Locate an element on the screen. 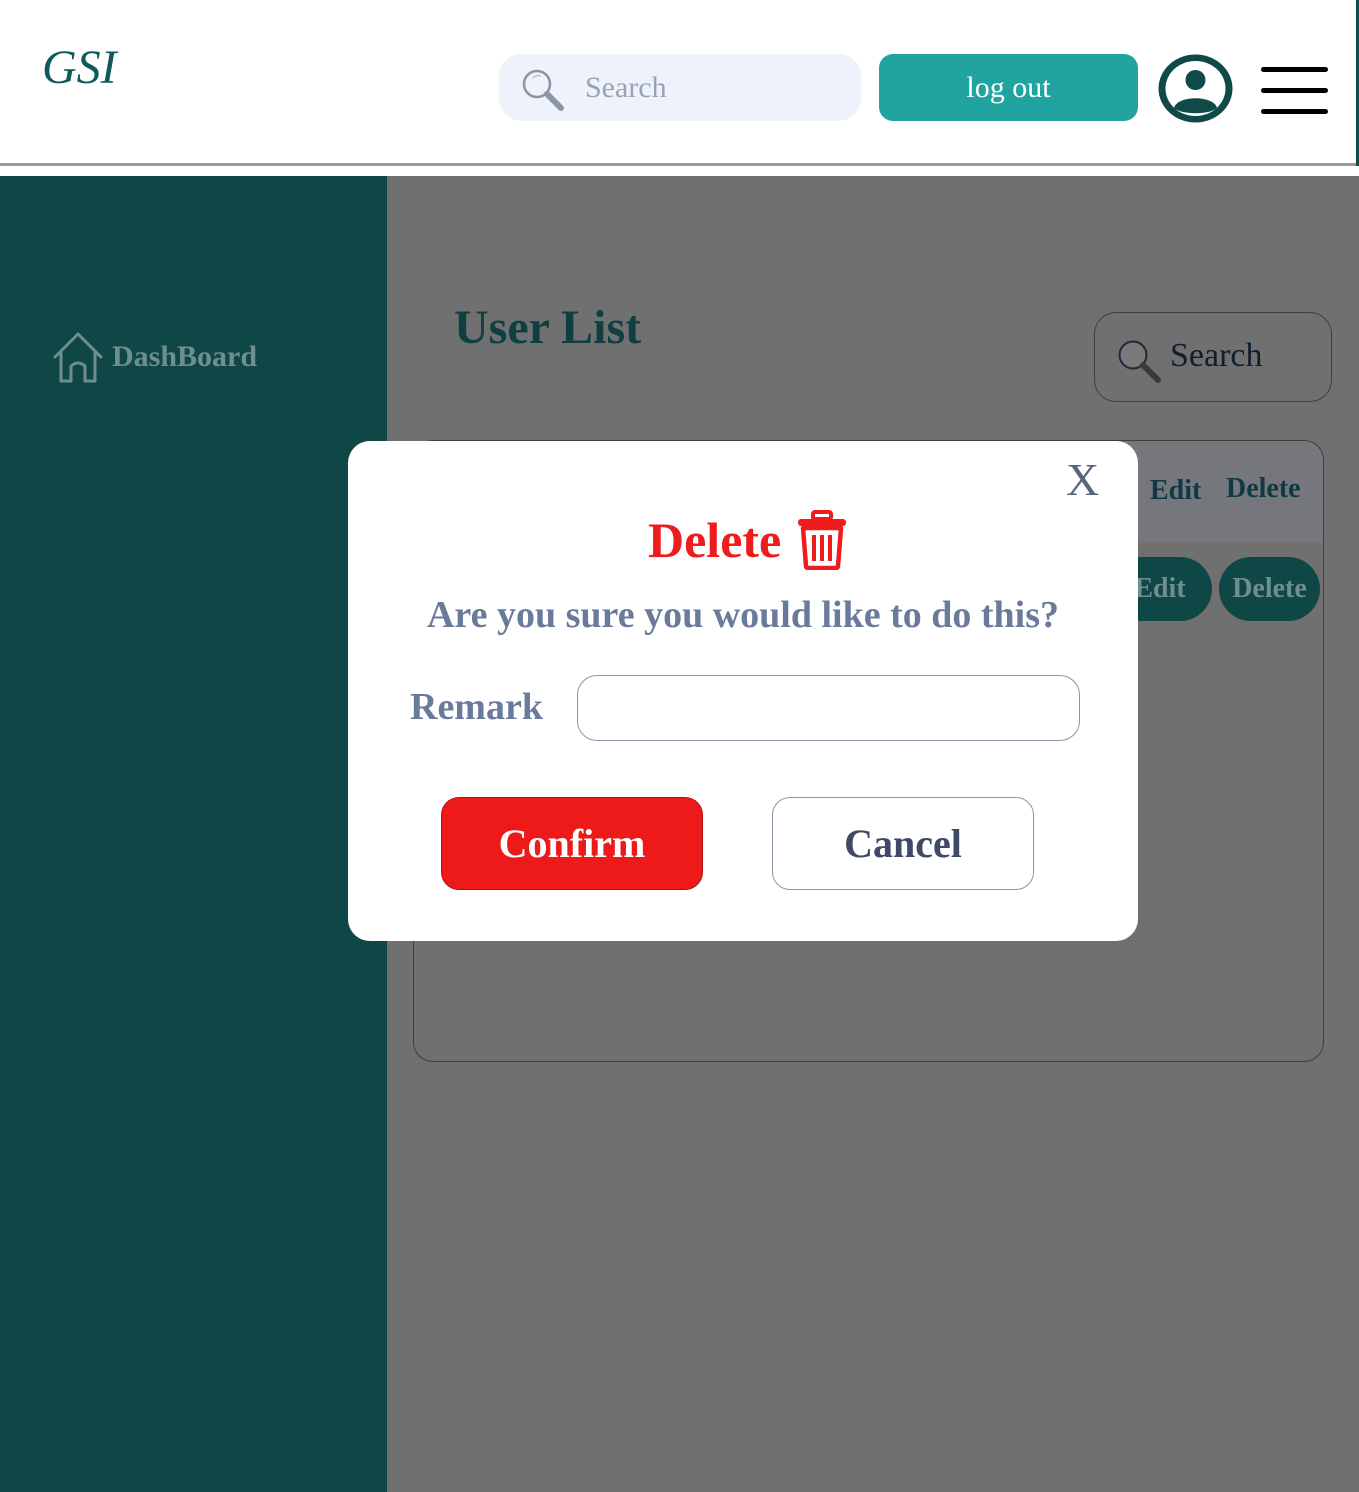  sidebar-item-label: DashBoard is located at coordinates (185, 356).